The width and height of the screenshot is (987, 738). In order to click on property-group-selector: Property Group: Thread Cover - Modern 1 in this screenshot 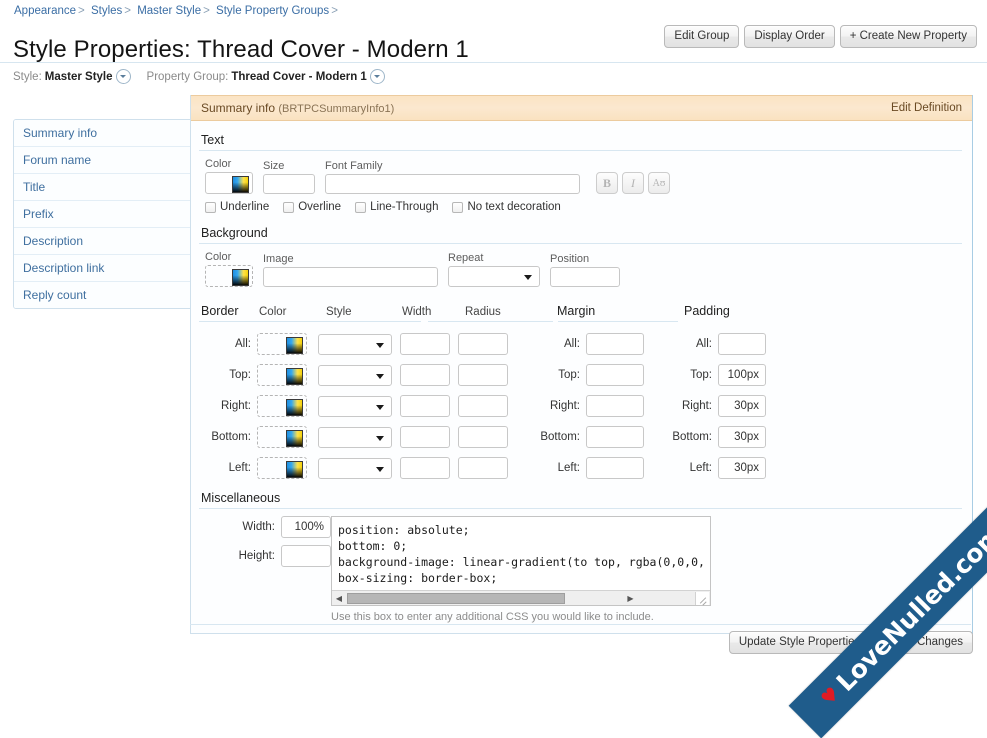, I will do `click(266, 76)`.